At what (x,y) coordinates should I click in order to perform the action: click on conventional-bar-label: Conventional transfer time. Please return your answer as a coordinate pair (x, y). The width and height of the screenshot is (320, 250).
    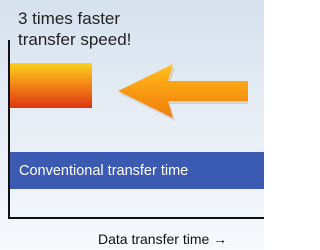
    Looking at the image, I should click on (104, 170).